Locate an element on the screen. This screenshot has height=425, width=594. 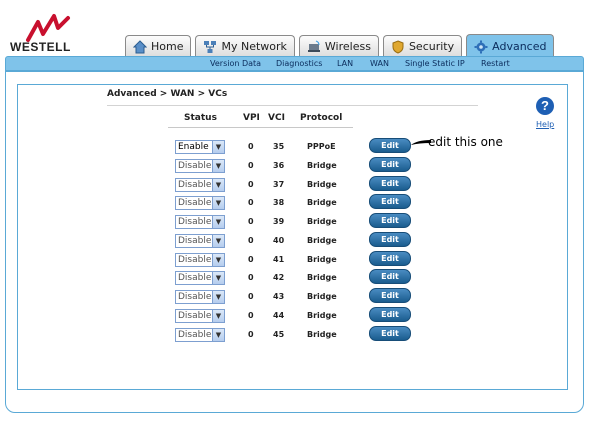
status-value: Enable is located at coordinates (193, 147).